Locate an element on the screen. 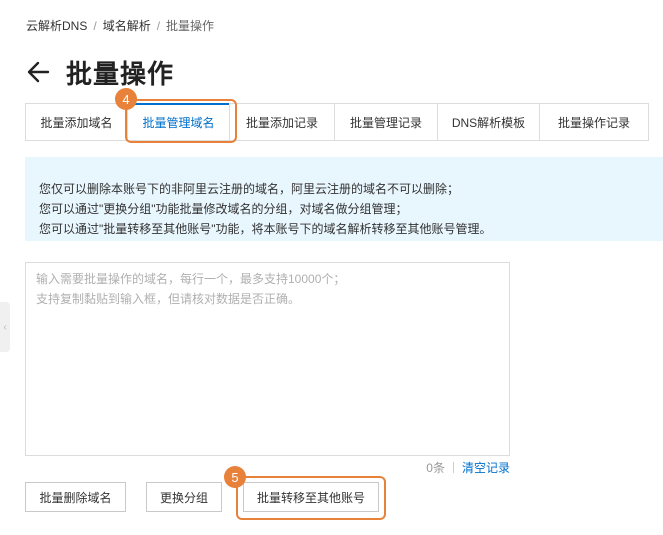  batch-delete-domain-button: 批量删除域名 is located at coordinates (75, 497).